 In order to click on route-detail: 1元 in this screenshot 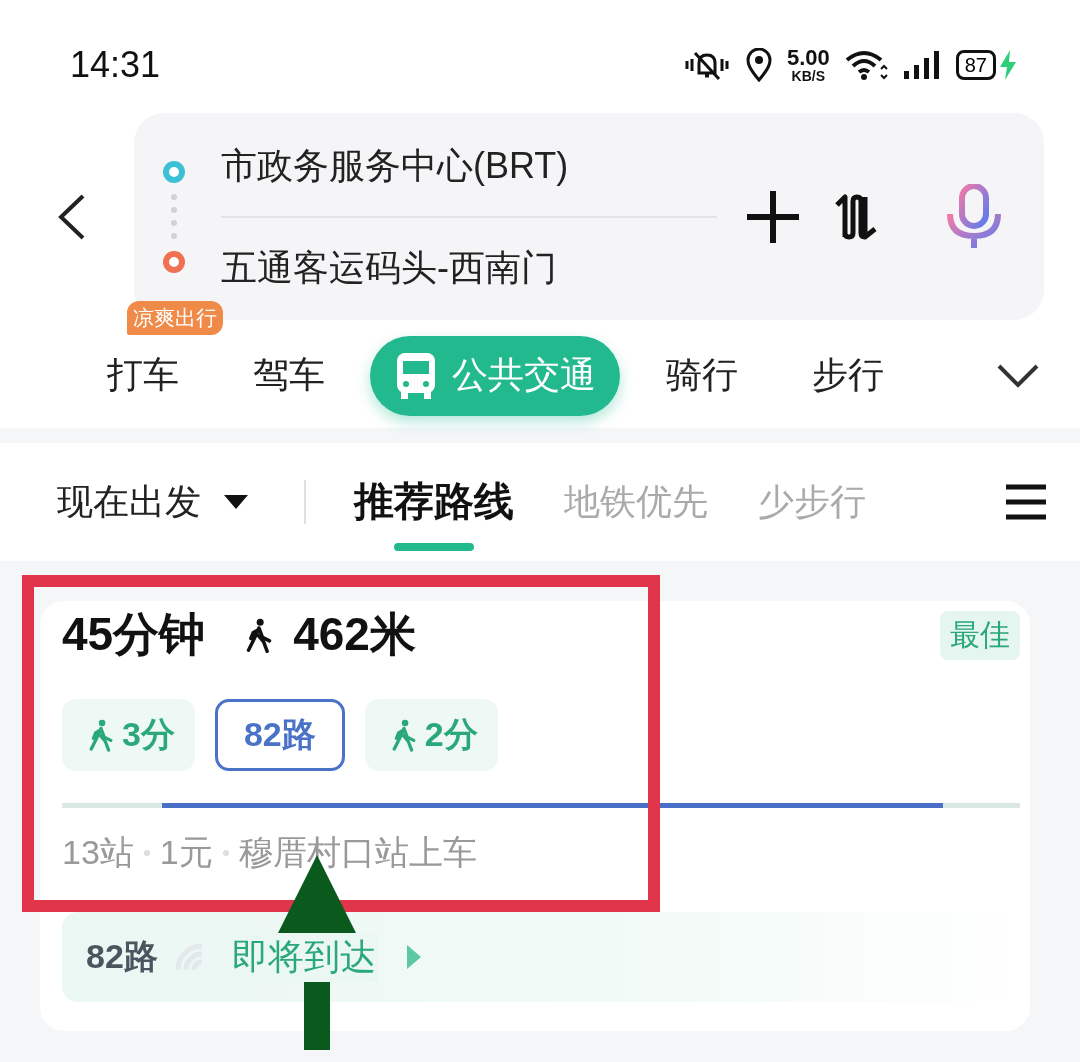, I will do `click(186, 852)`.